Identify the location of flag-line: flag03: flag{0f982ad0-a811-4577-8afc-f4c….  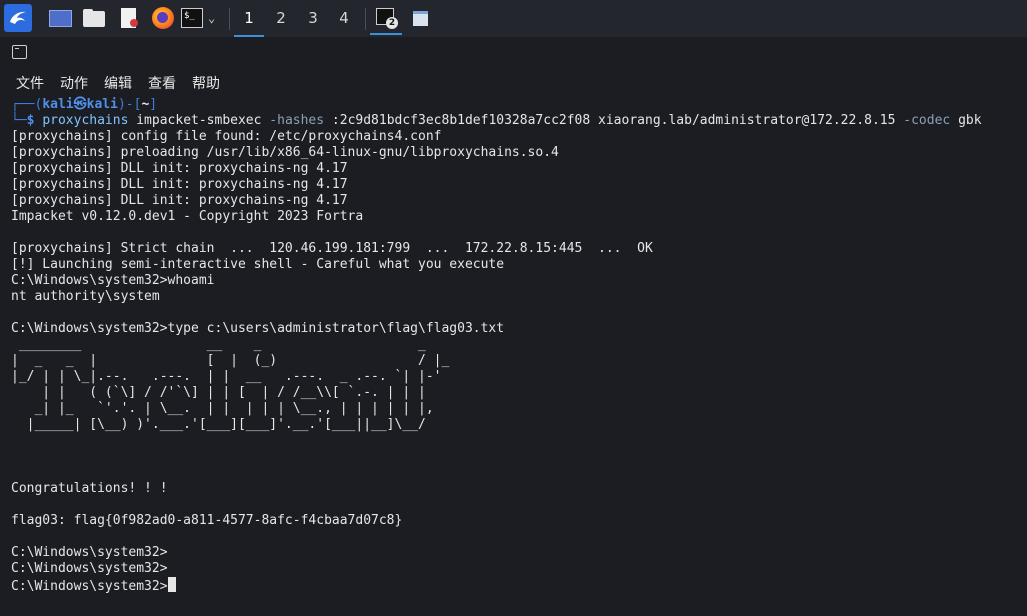
(207, 520).